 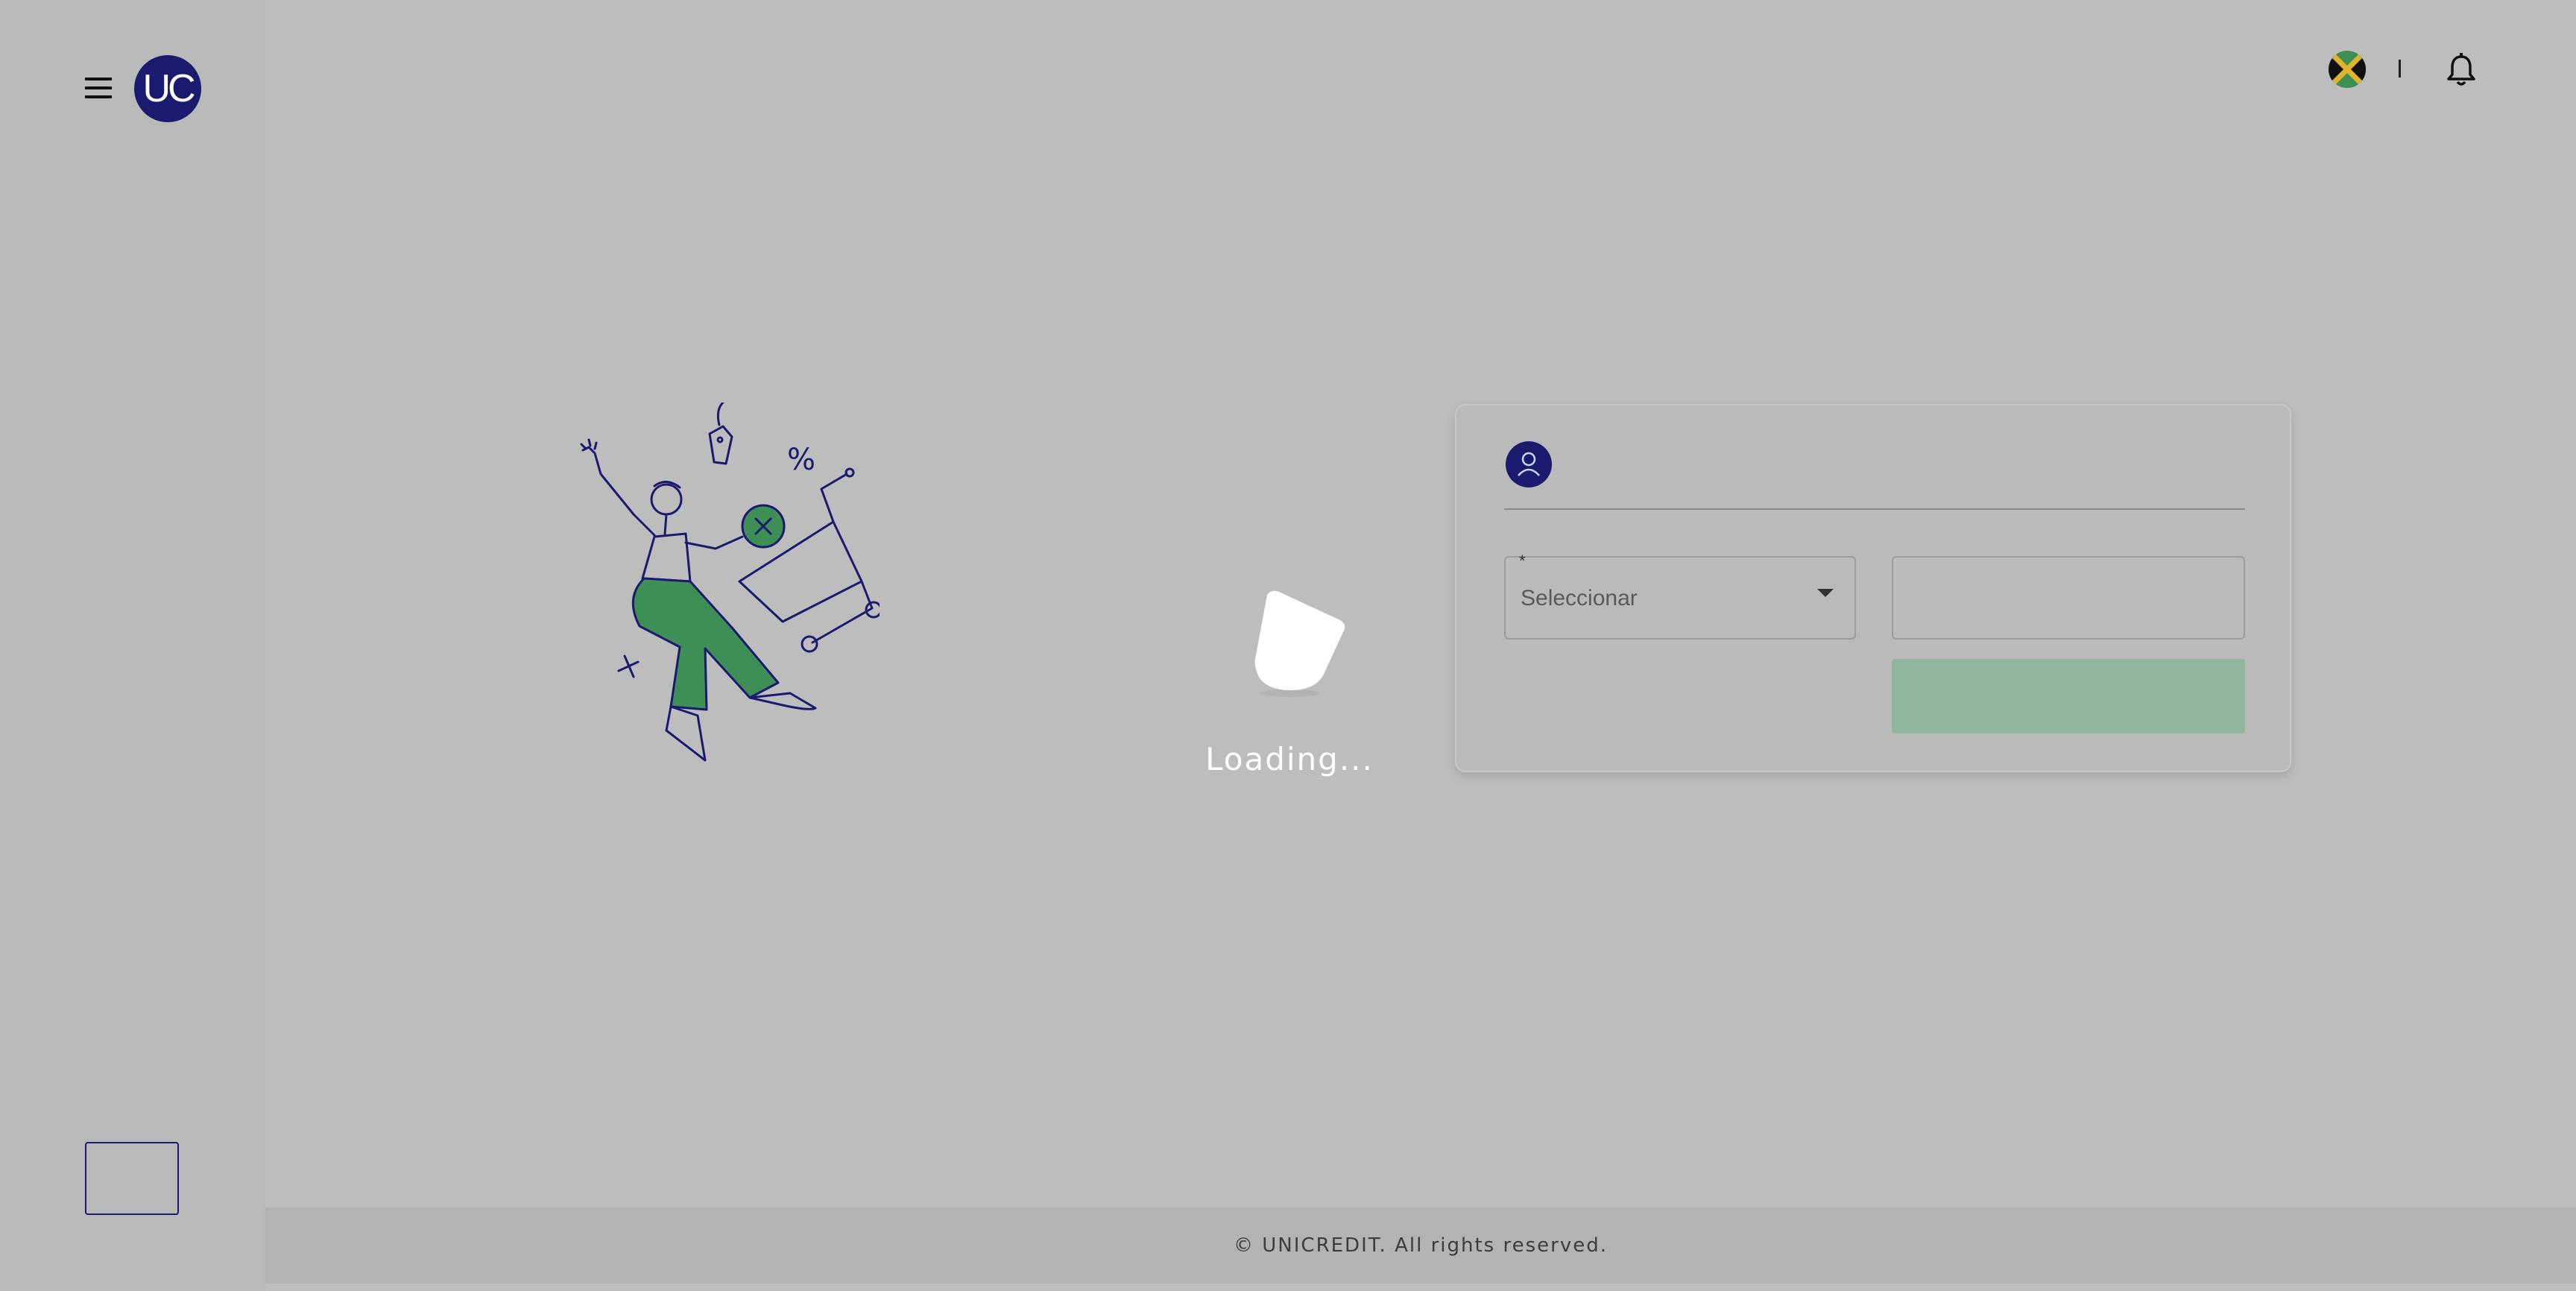 What do you see at coordinates (1522, 561) in the screenshot?
I see `required-marker: *` at bounding box center [1522, 561].